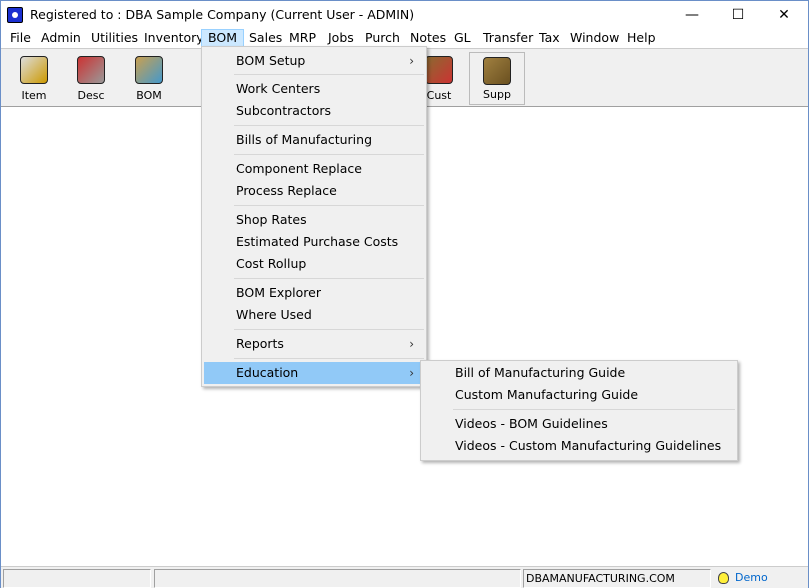  I want to click on menu-item-label: Reports, so click(260, 343).